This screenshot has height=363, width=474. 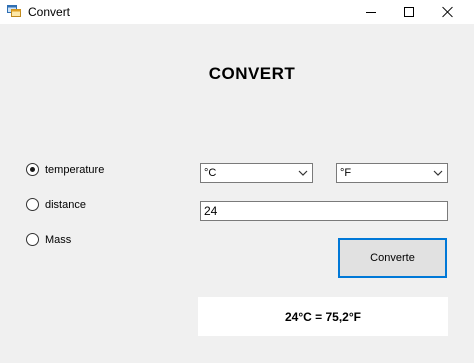 I want to click on radio-temperature: temperature, so click(x=65, y=169).